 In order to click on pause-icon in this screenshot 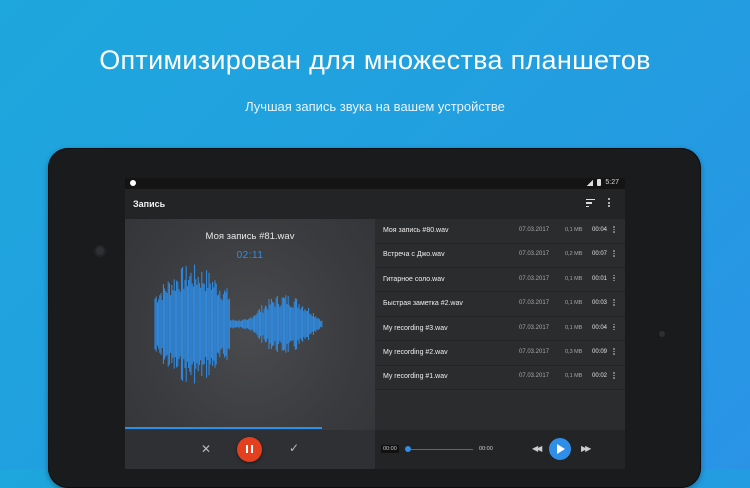, I will do `click(247, 449)`.